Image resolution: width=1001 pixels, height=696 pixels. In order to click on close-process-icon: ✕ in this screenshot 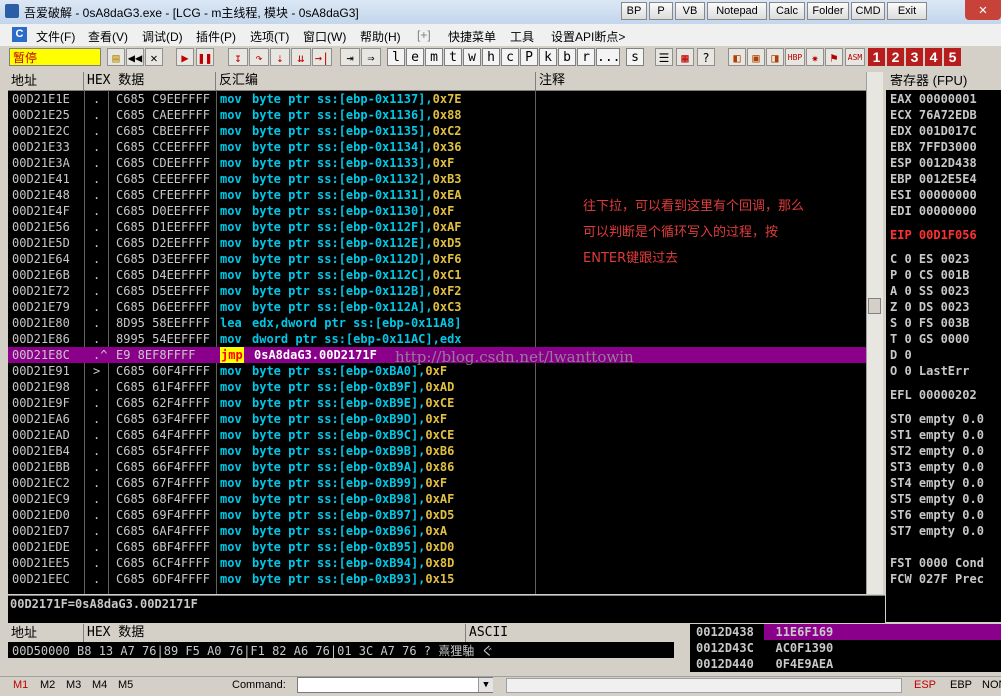, I will do `click(154, 57)`.